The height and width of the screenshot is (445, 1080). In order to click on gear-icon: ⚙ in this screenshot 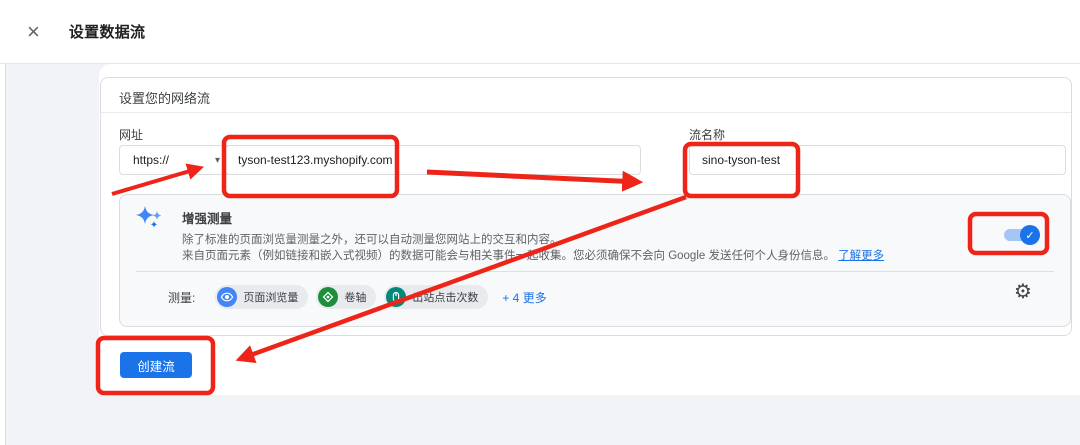, I will do `click(1023, 292)`.